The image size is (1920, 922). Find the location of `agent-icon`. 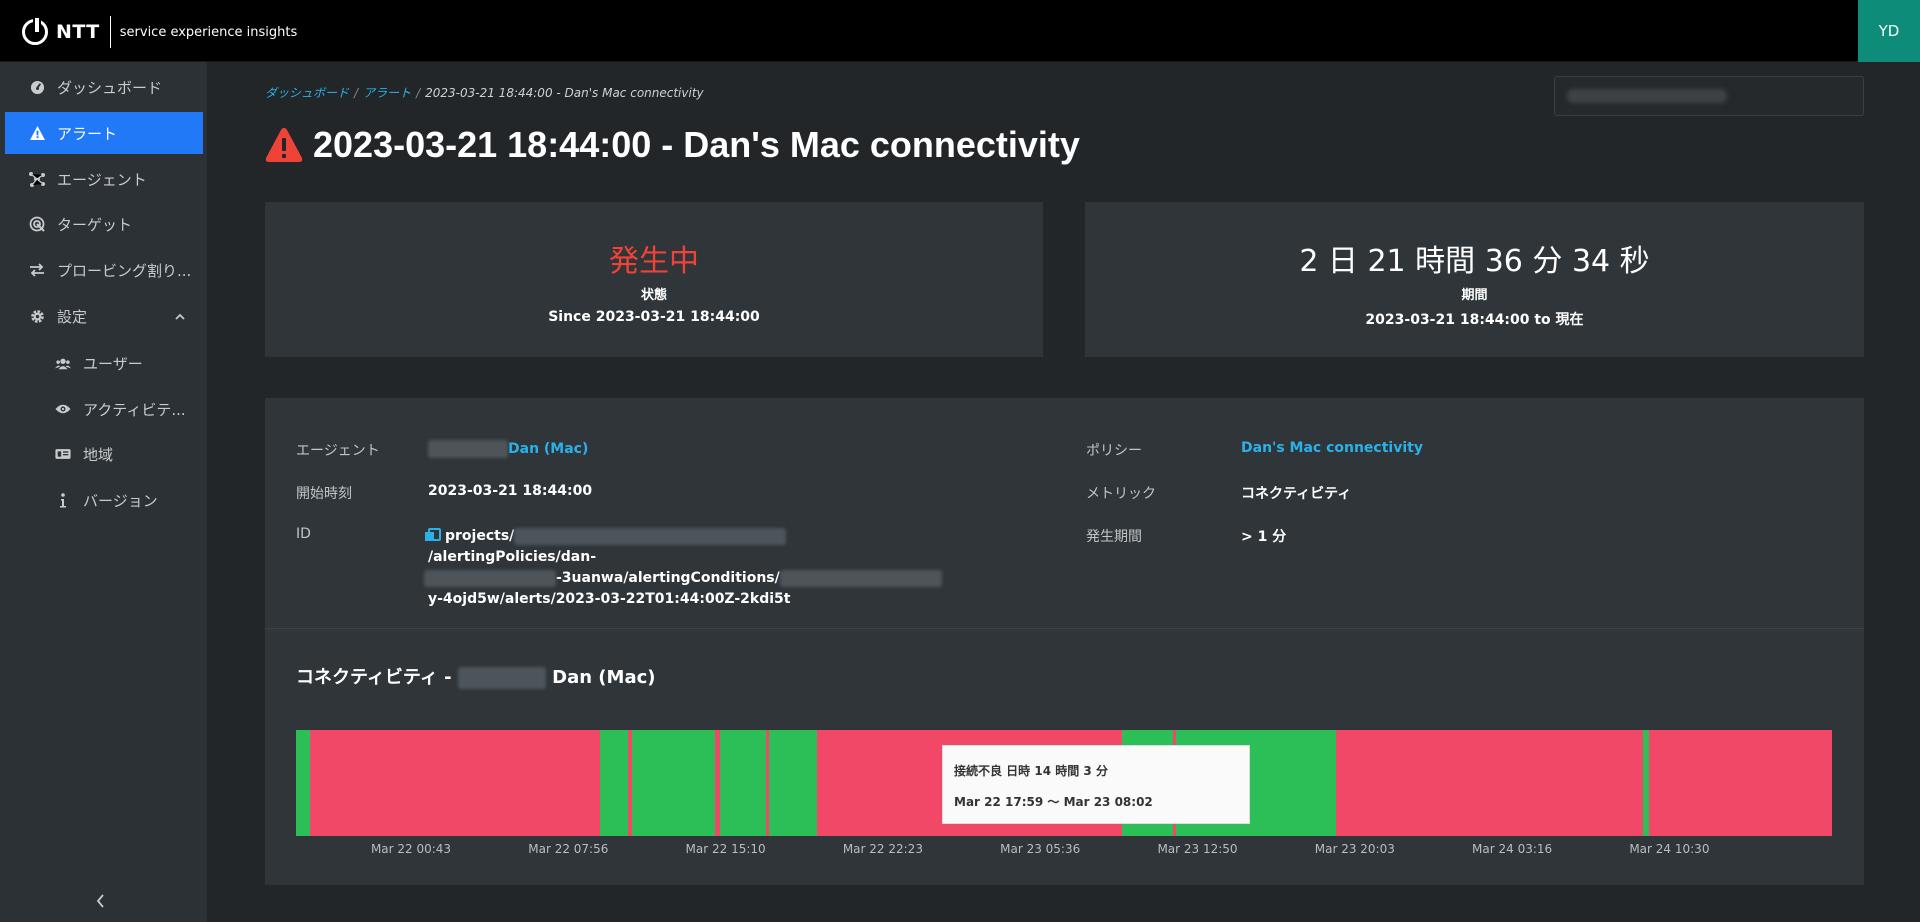

agent-icon is located at coordinates (37, 179).